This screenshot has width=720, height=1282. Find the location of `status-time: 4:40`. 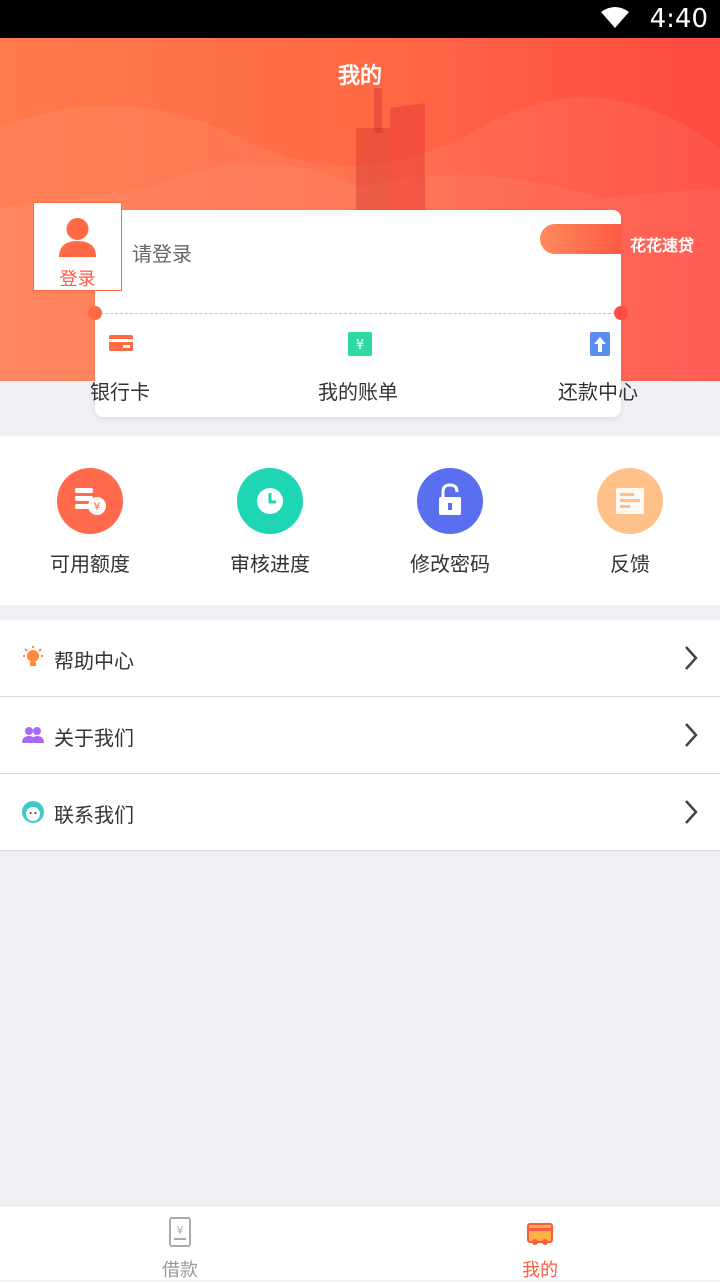

status-time: 4:40 is located at coordinates (678, 19).